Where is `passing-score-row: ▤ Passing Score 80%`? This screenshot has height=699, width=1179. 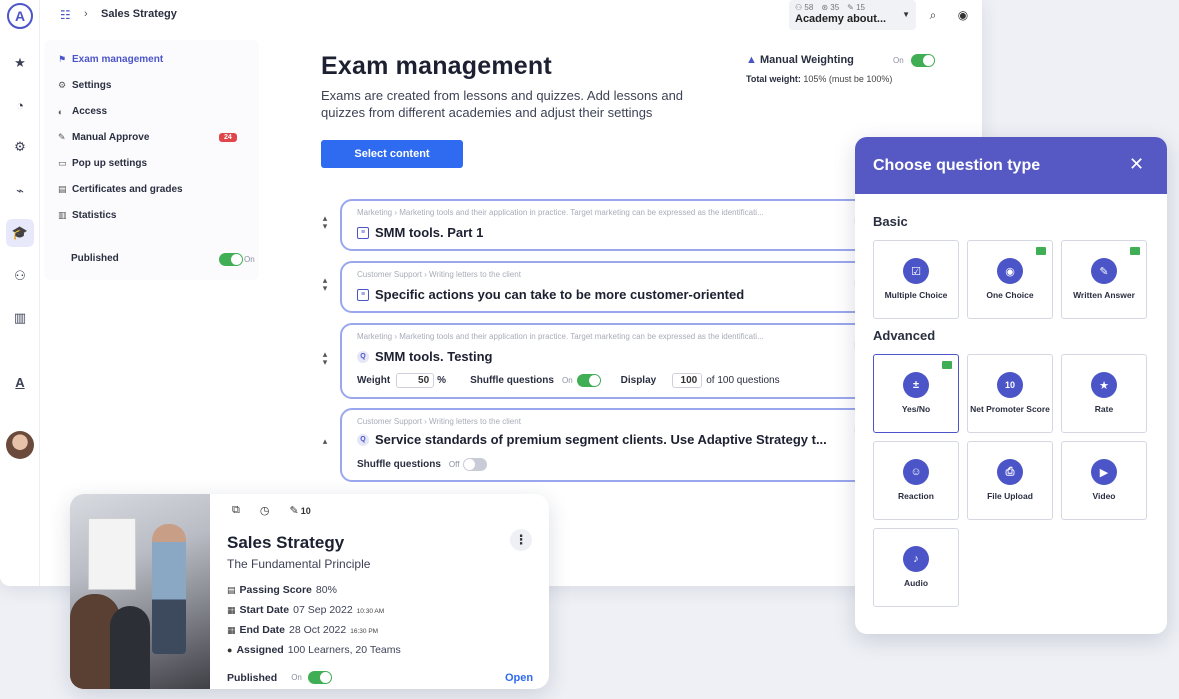 passing-score-row: ▤ Passing Score 80% is located at coordinates (282, 590).